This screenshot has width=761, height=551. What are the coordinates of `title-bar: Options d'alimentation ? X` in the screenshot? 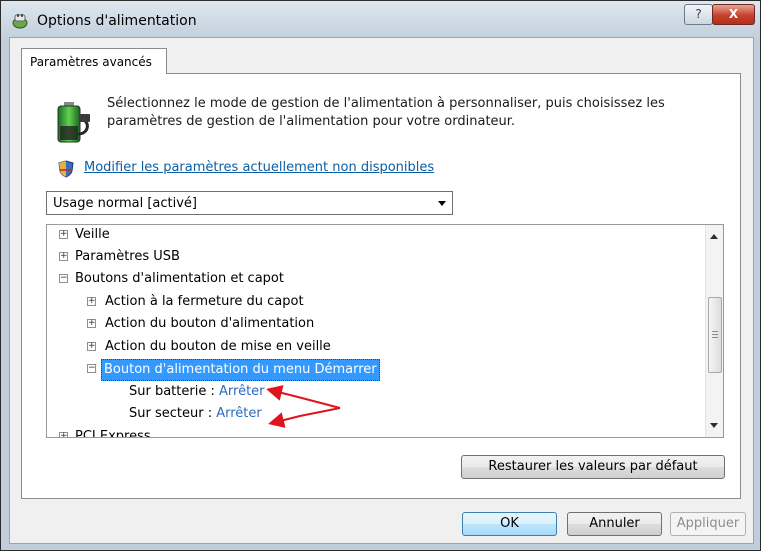 It's located at (380, 19).